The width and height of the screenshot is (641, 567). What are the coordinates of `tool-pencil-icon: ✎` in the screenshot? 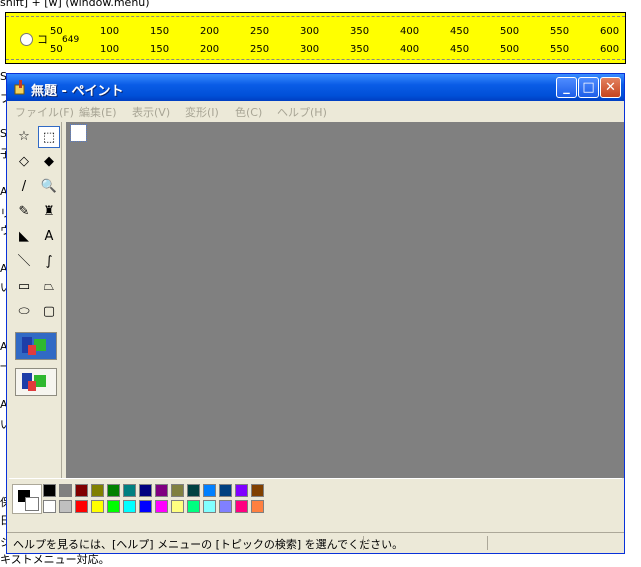 It's located at (24, 212).